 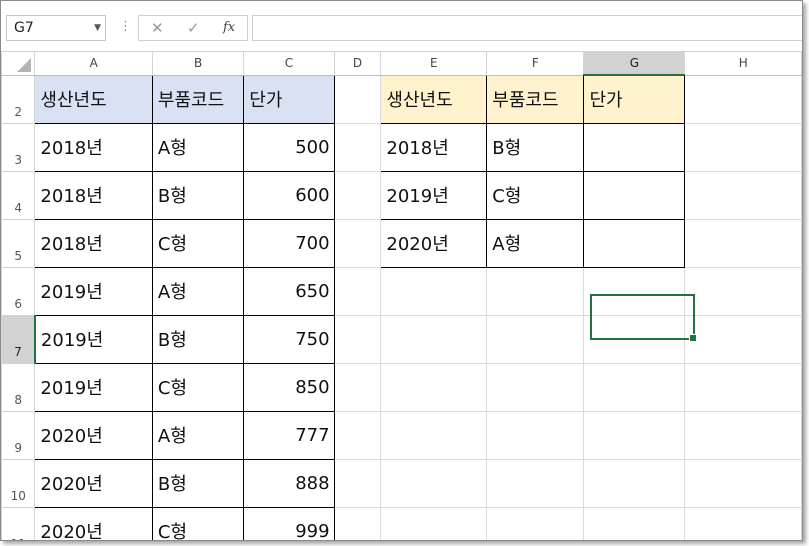 I want to click on more-options-icon: ⋮, so click(x=125, y=27).